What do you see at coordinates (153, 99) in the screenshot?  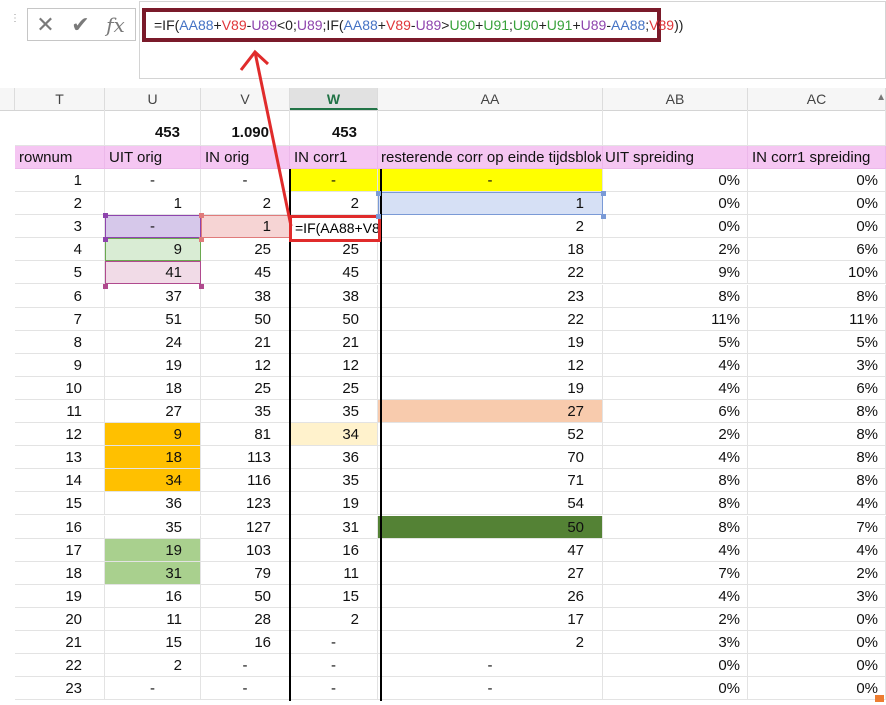 I see `col-header-U: U` at bounding box center [153, 99].